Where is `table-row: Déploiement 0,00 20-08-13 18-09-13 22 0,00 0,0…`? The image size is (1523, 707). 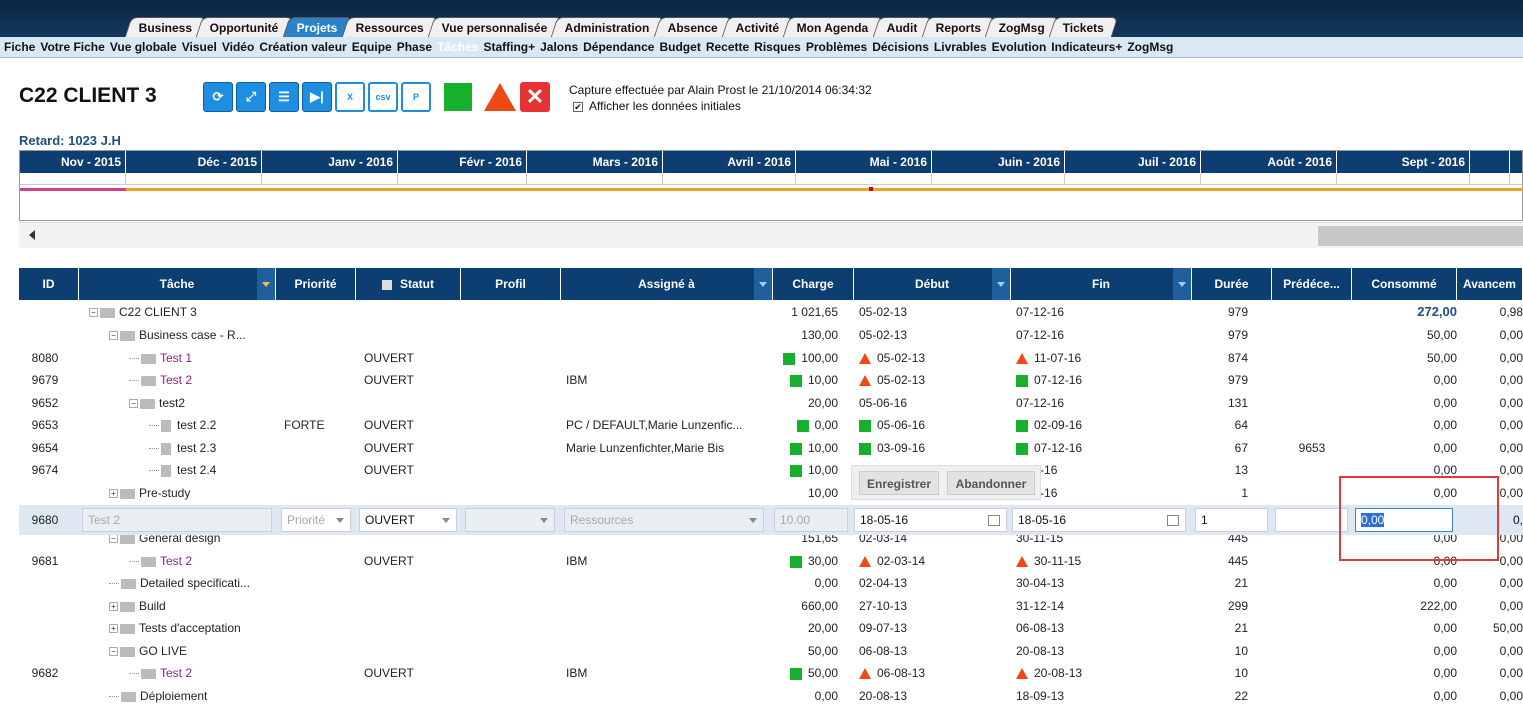 table-row: Déploiement 0,00 20-08-13 18-09-13 22 0,00 0,0… is located at coordinates (771, 696).